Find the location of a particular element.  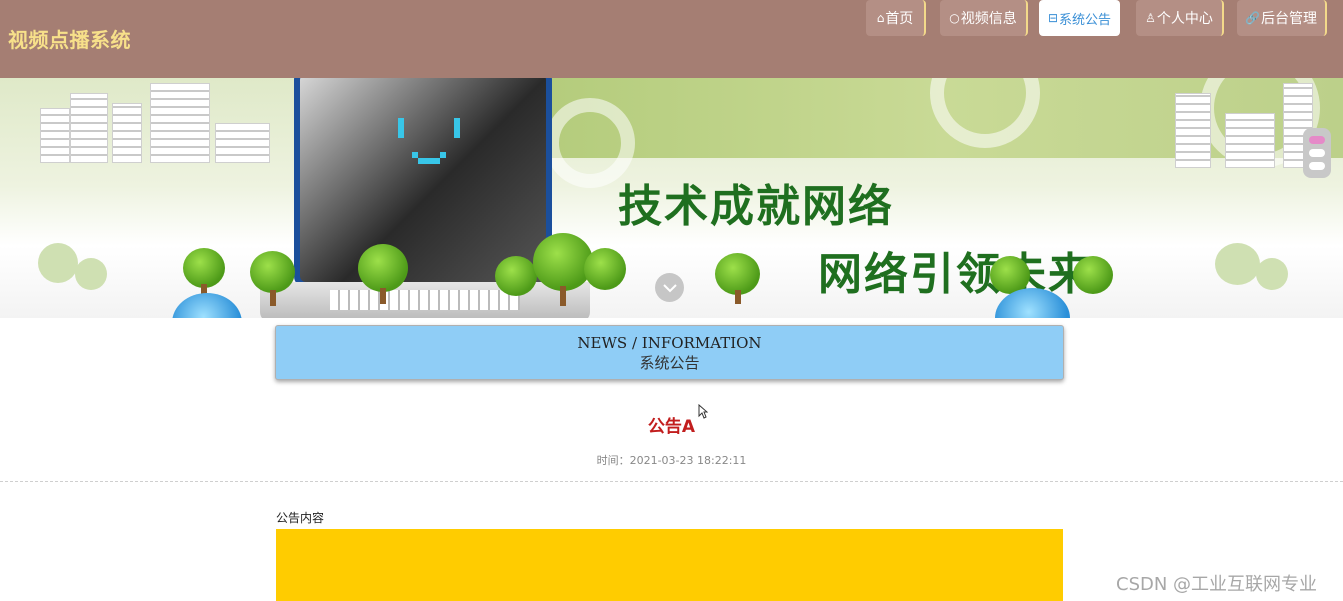

nav-video-info: ○ 视频信息 is located at coordinates (984, 18).